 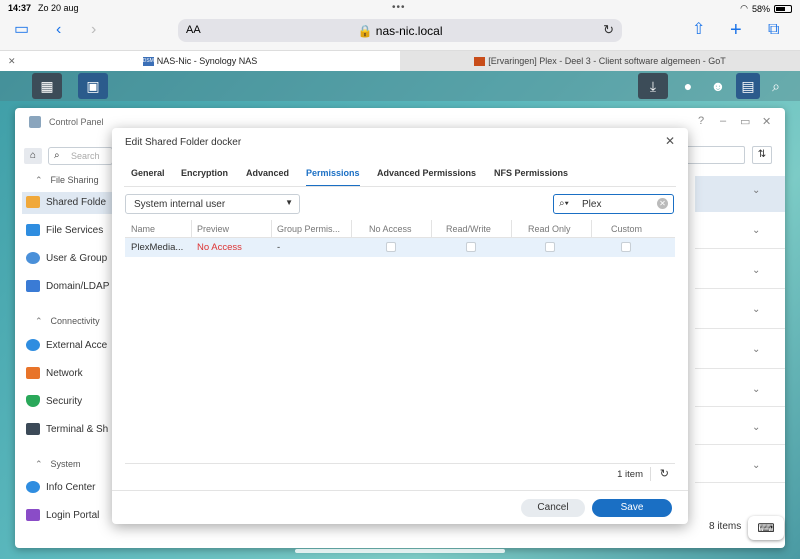 I want to click on cancel-button: Cancel, so click(x=553, y=508).